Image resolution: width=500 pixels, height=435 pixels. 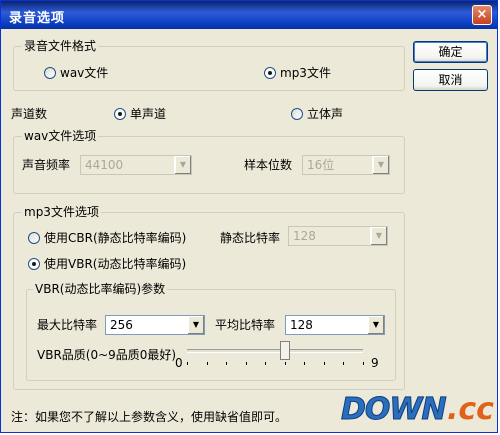 I want to click on logo-down-text: DOWN, so click(x=394, y=410).